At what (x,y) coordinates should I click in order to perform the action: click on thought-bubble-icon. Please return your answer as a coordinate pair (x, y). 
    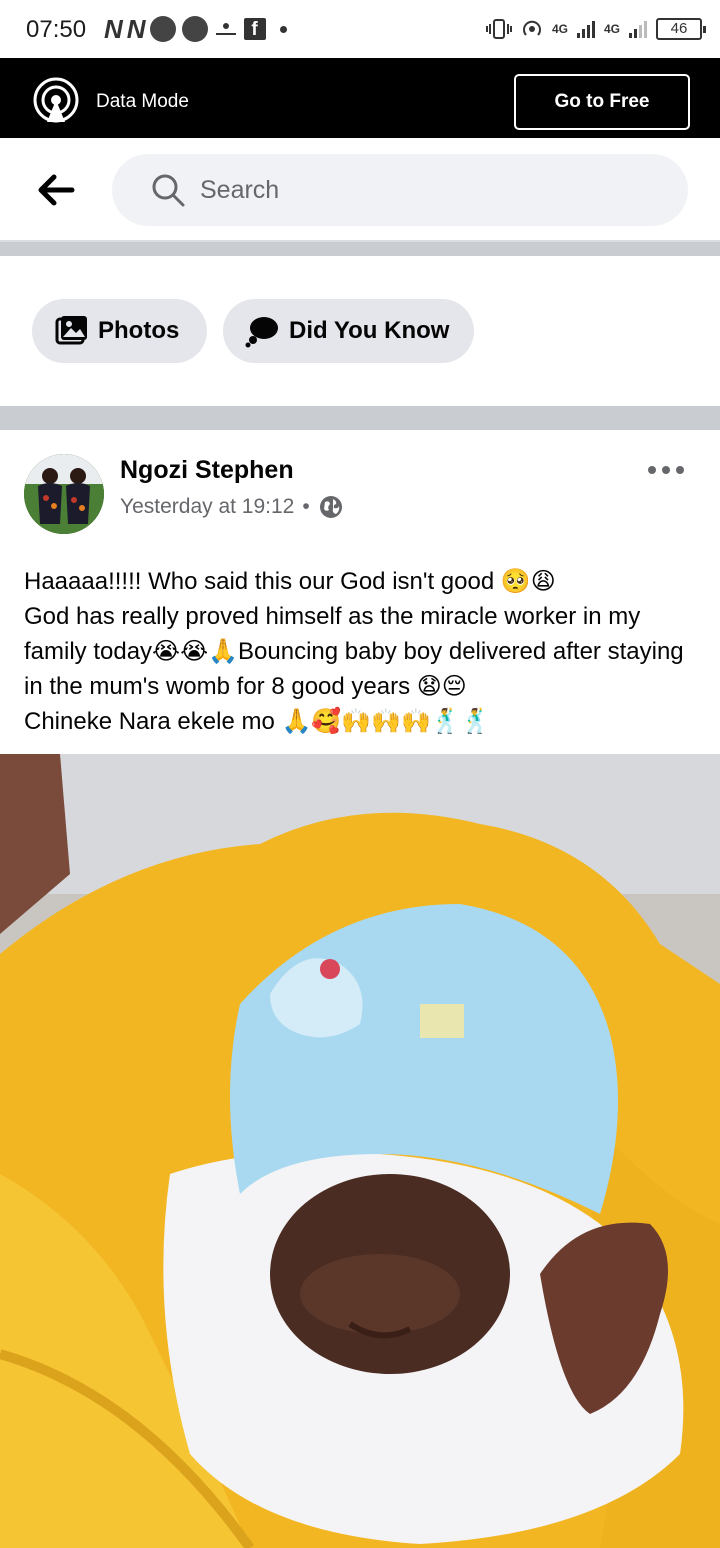
    Looking at the image, I should click on (261, 332).